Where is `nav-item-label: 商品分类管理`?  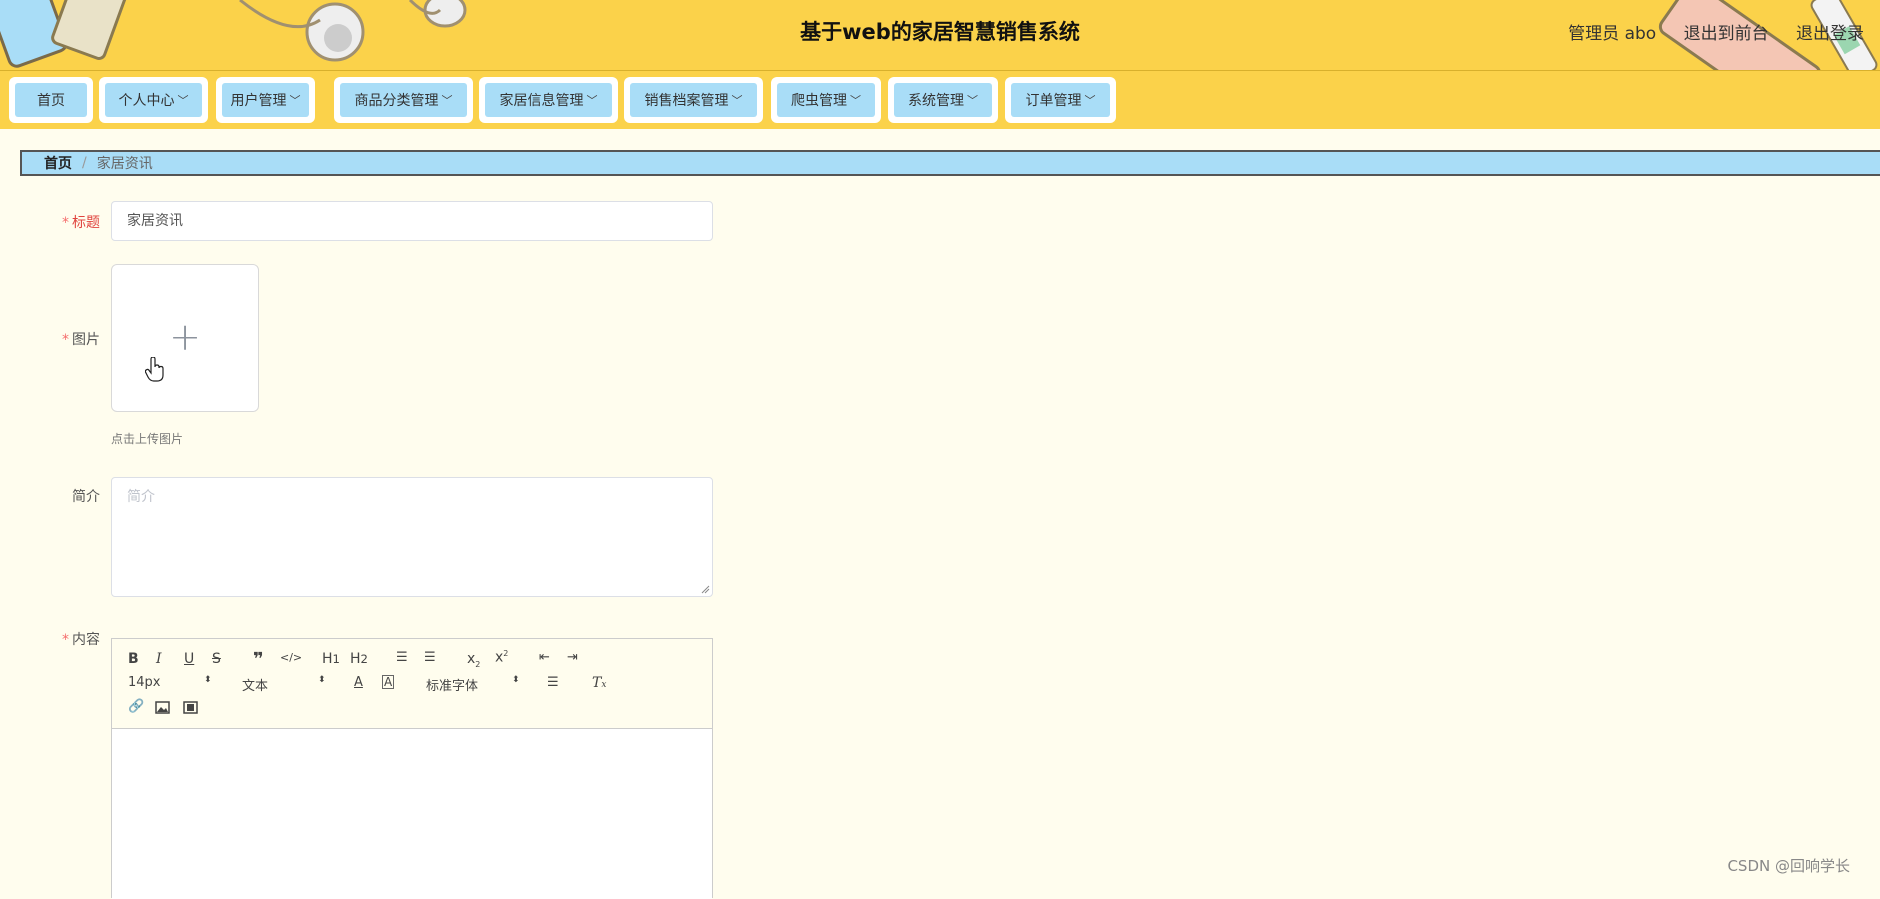
nav-item-label: 商品分类管理 is located at coordinates (396, 101).